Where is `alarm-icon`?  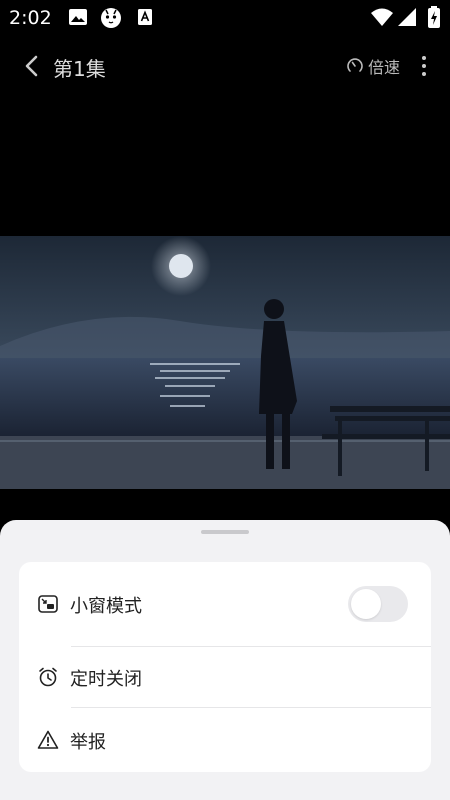 alarm-icon is located at coordinates (48, 677).